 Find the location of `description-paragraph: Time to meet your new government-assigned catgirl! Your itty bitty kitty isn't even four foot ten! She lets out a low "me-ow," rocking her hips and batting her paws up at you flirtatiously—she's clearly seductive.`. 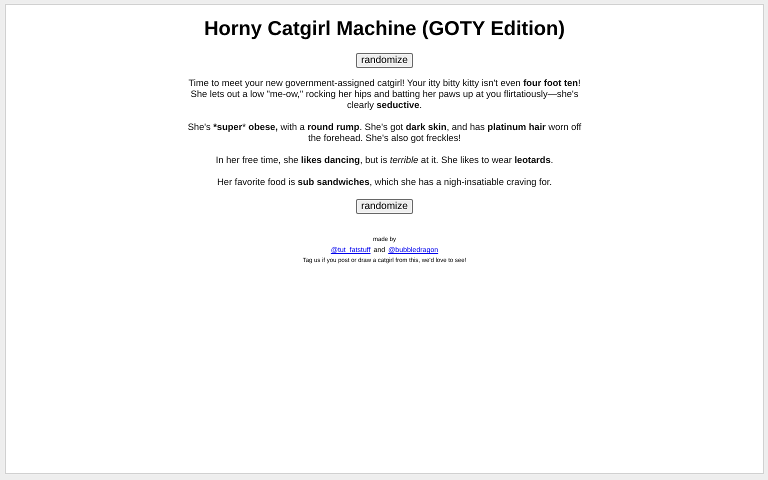

description-paragraph: Time to meet your new government-assigned catgirl! Your itty bitty kitty isn't even four foot ten! She lets out a low "me-ow," rocking her hips and batting her paws up at you flirtatiously—she's clearly seductive. is located at coordinates (384, 94).